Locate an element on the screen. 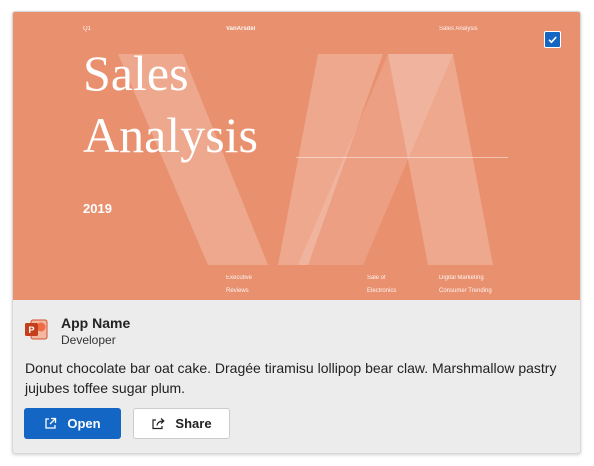 The width and height of the screenshot is (594, 466). slide-year: 2019 is located at coordinates (97, 208).